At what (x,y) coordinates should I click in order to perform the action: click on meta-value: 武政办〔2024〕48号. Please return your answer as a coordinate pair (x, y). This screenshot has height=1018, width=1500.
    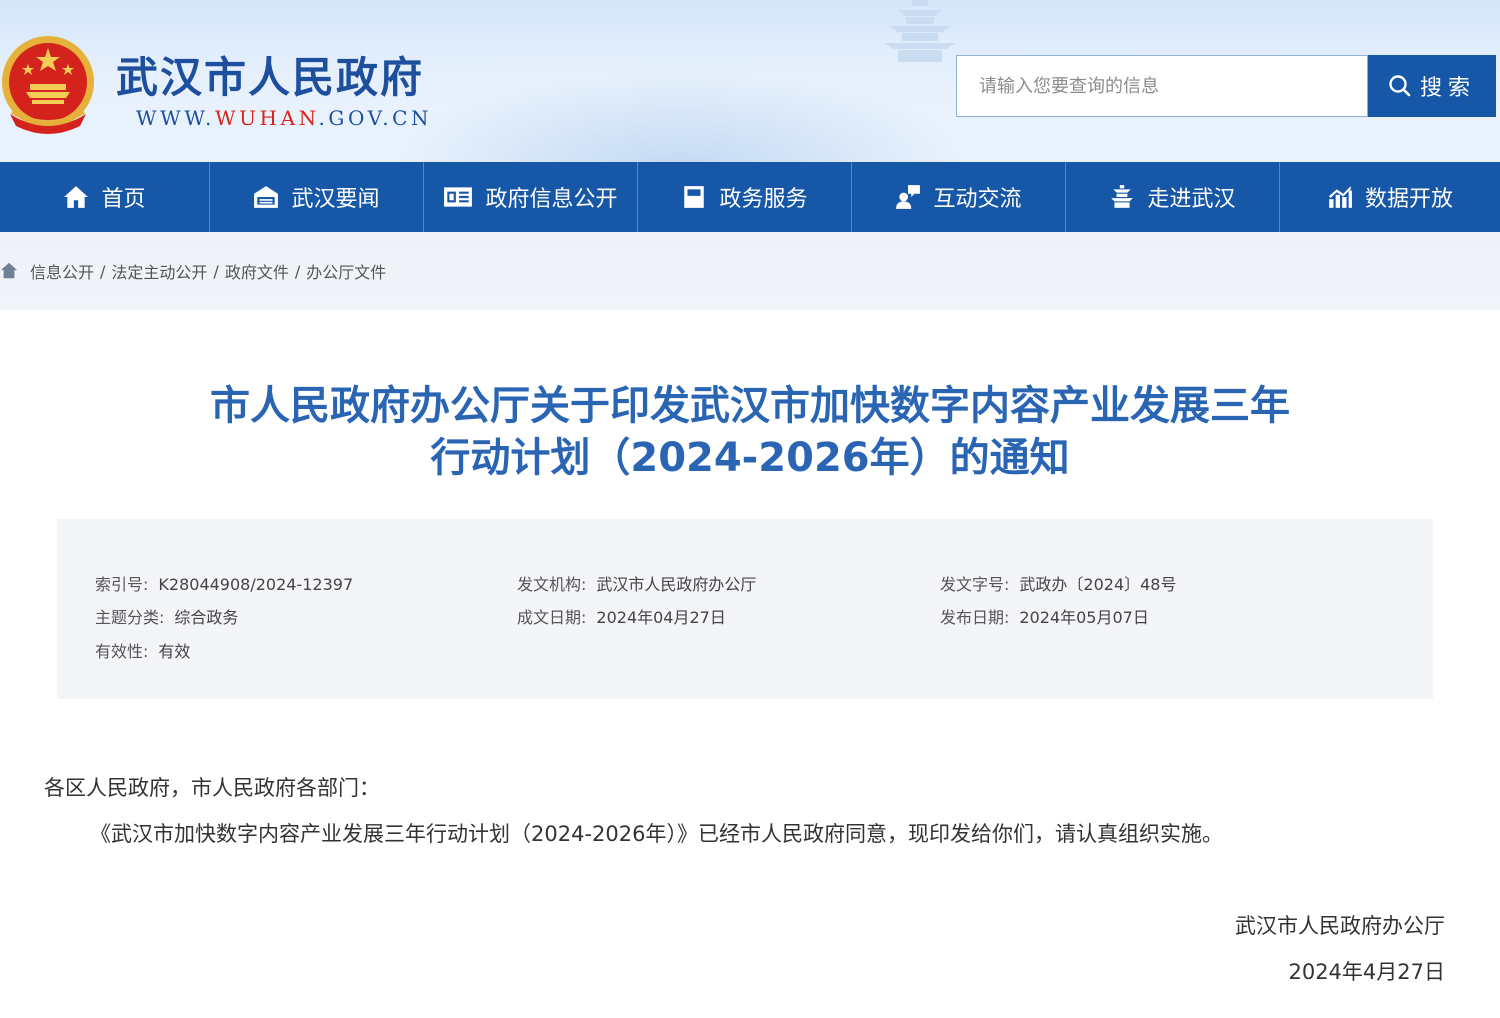
    Looking at the image, I should click on (1098, 584).